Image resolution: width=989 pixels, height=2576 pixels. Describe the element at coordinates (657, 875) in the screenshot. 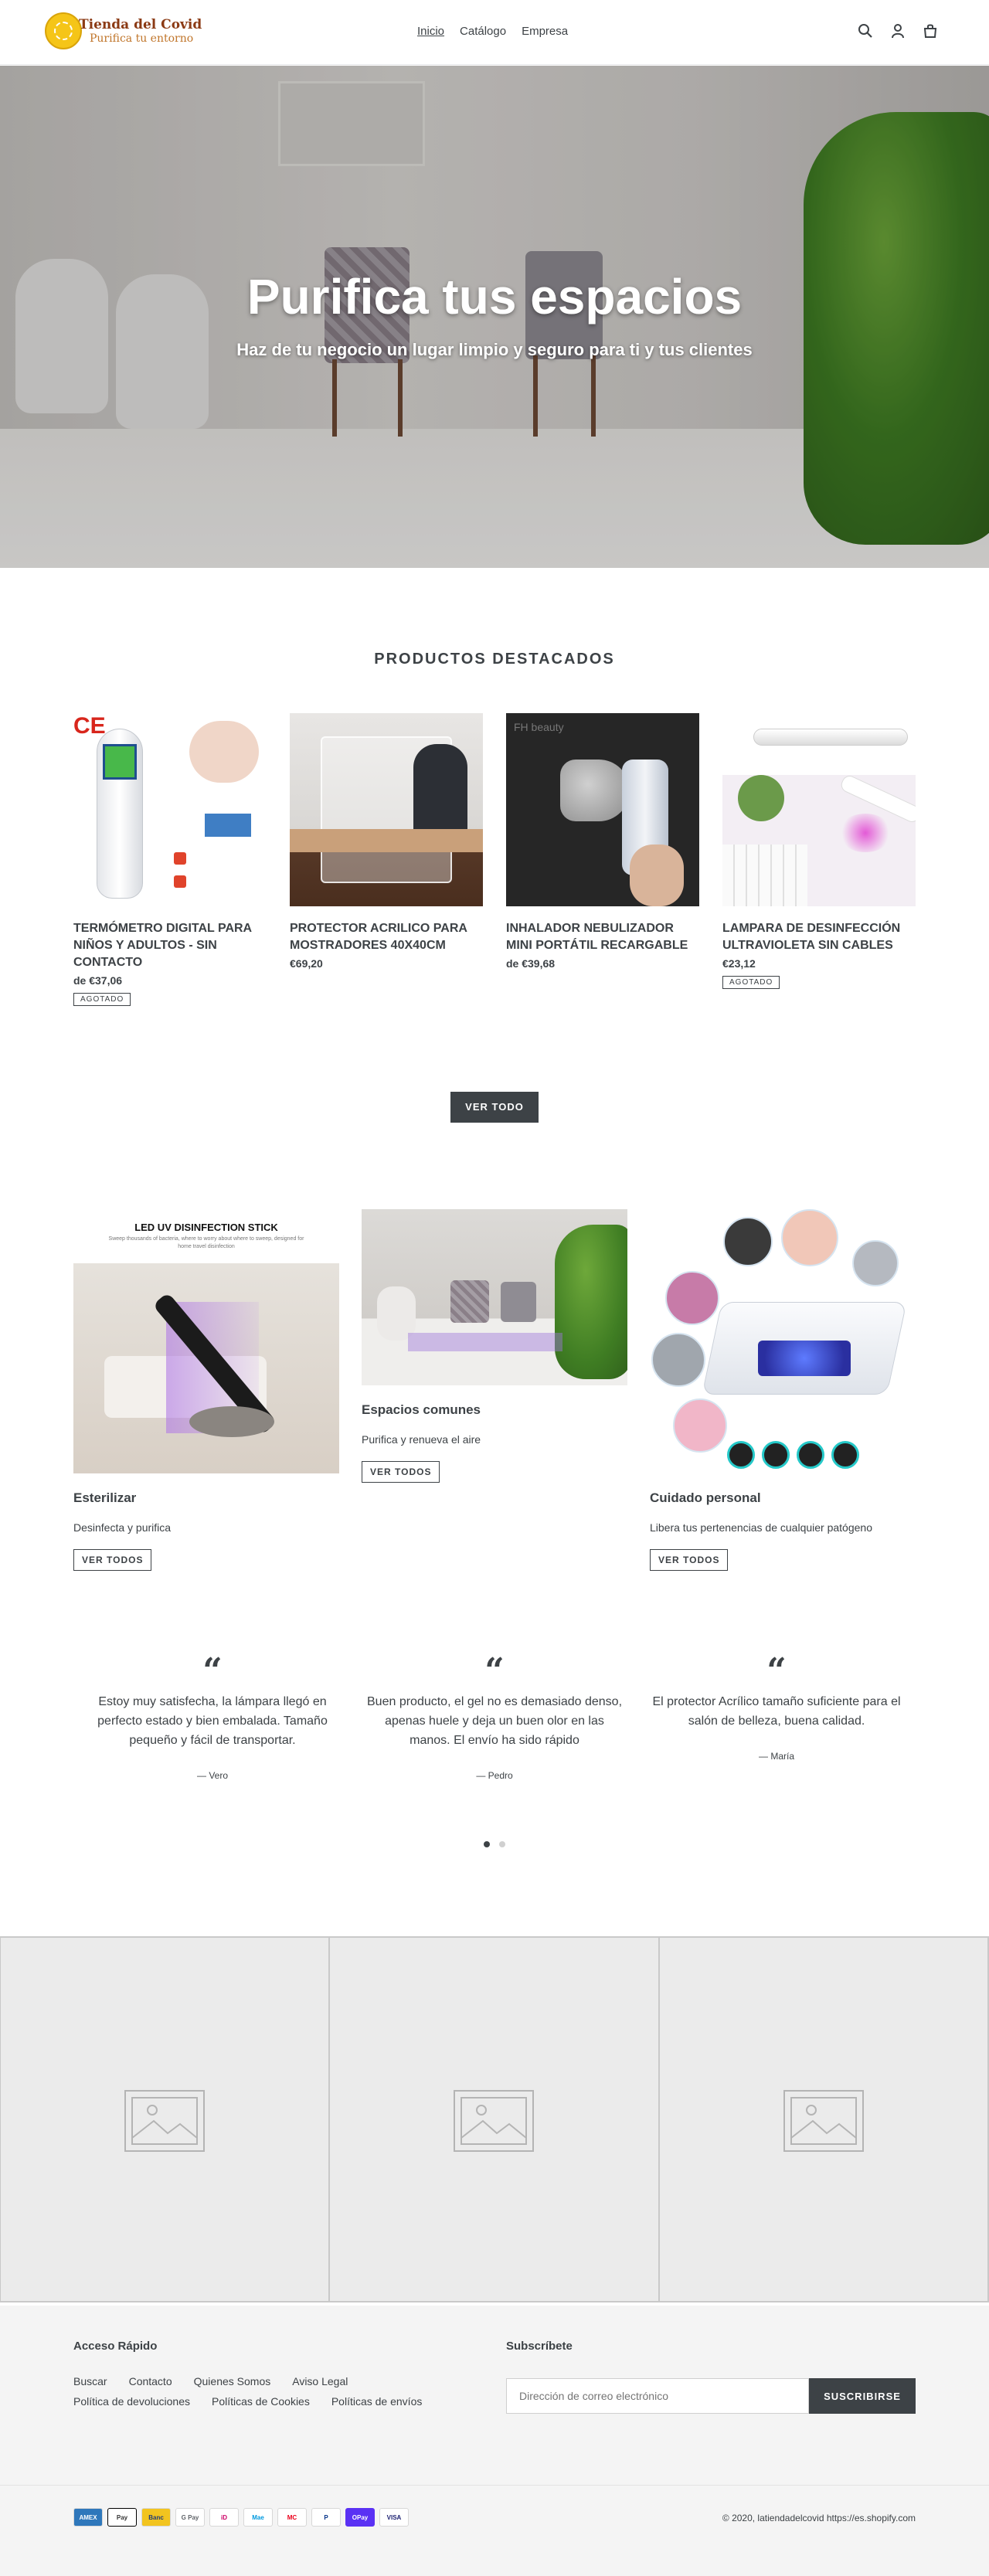

I see `hand` at that location.